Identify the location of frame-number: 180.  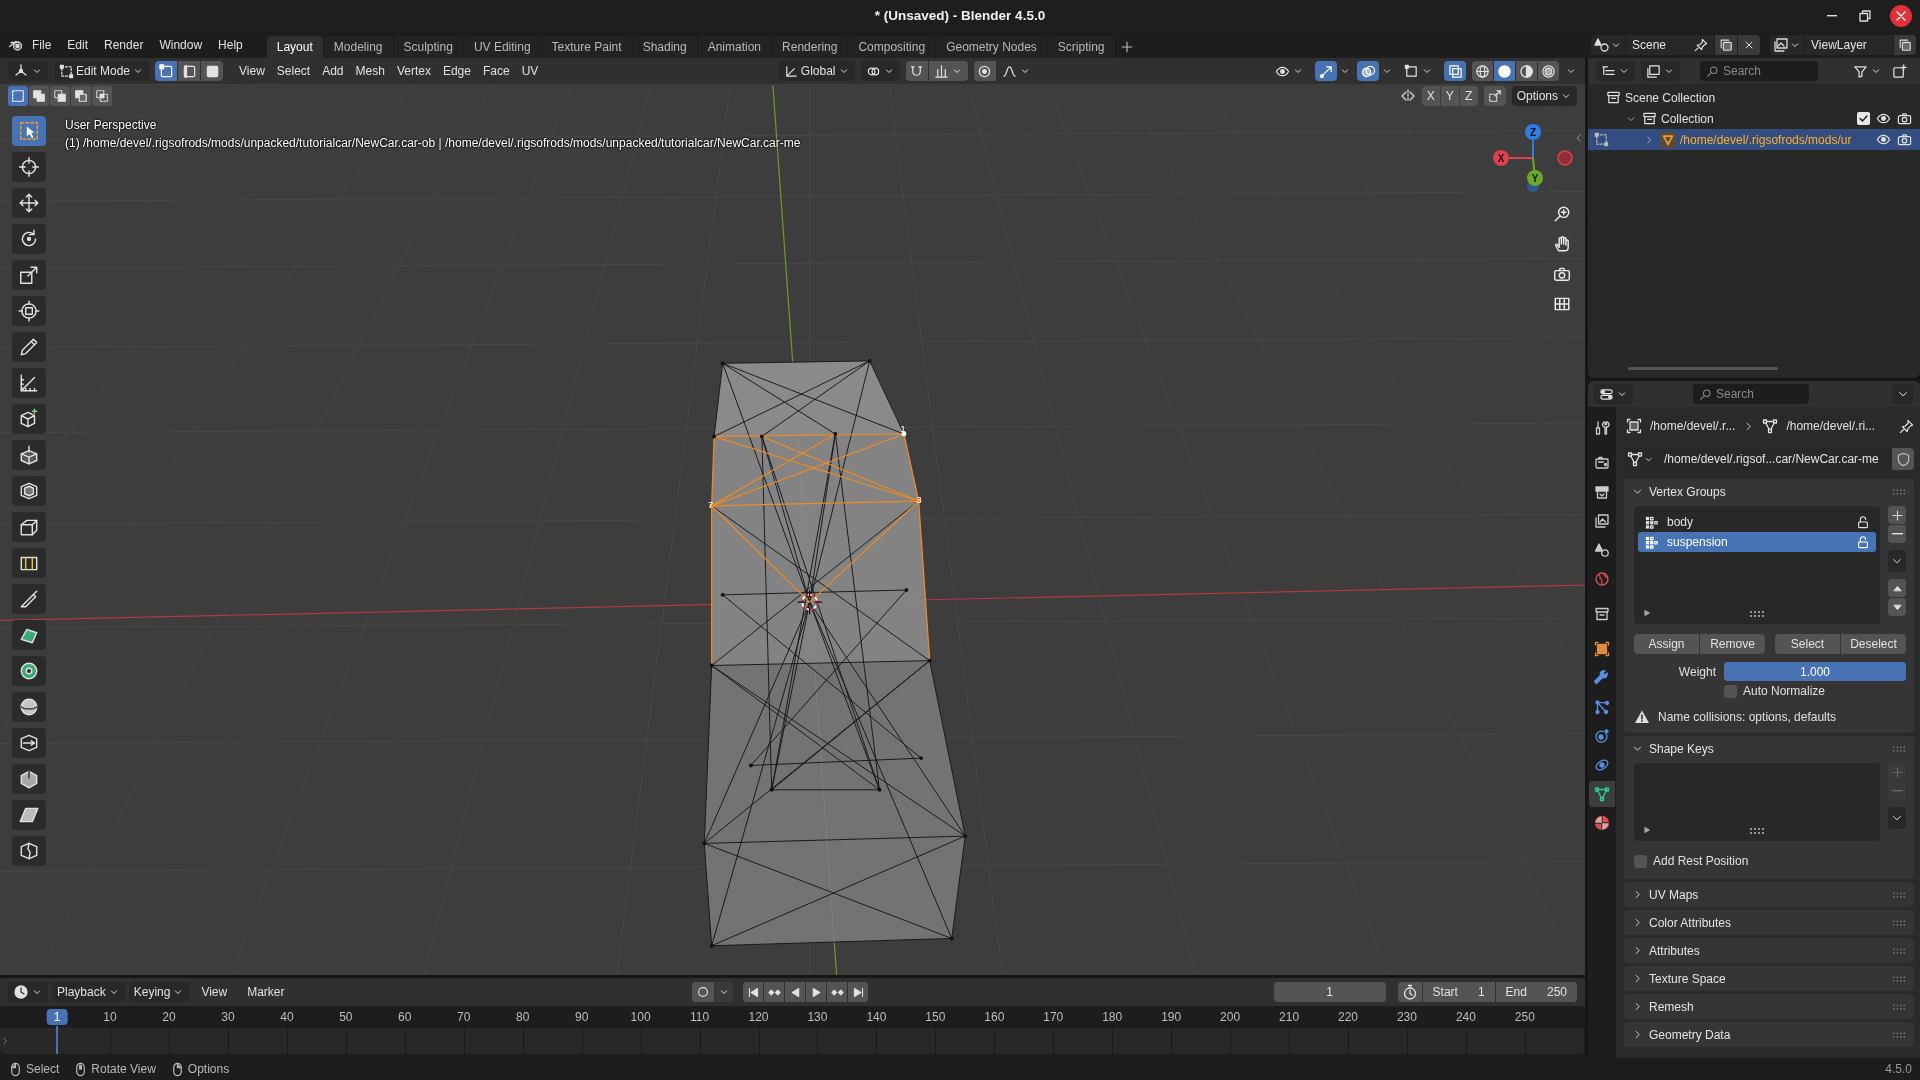
(1112, 1017).